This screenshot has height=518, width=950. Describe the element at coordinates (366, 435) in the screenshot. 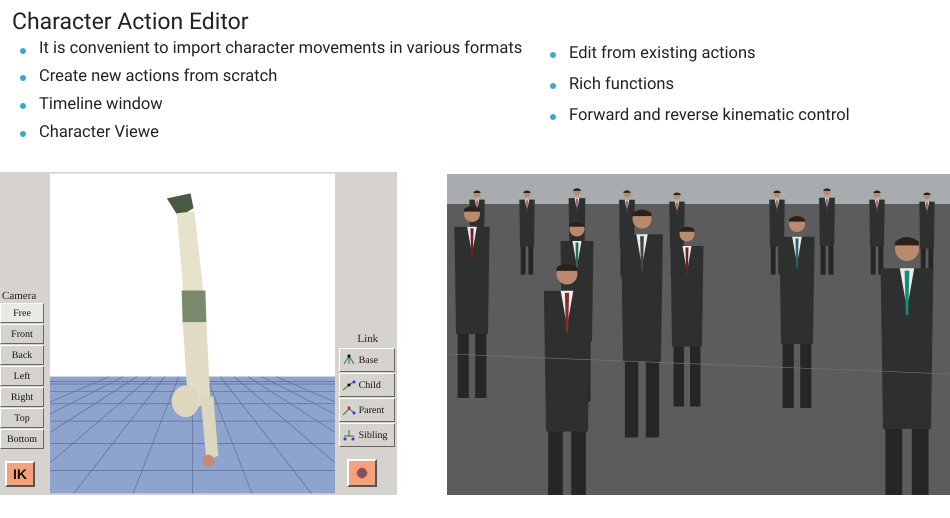

I see `link-button: Sibling` at that location.